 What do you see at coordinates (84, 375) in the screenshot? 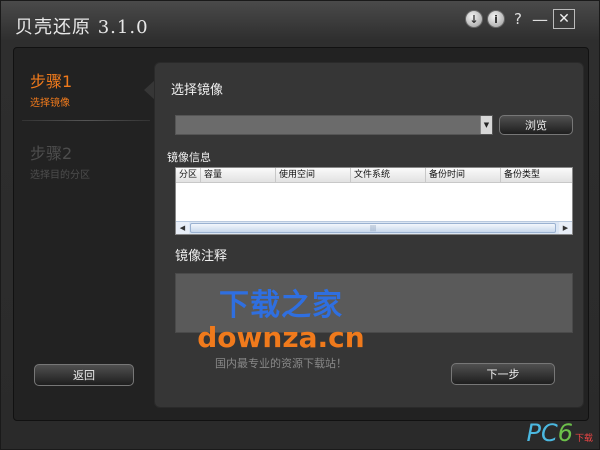
I see `back-button: 返回` at bounding box center [84, 375].